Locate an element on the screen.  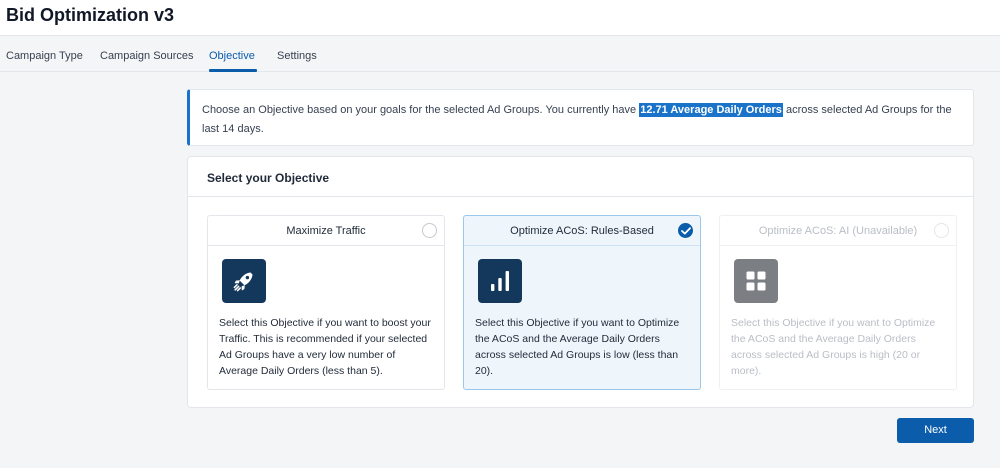
rocket-icon is located at coordinates (244, 281).